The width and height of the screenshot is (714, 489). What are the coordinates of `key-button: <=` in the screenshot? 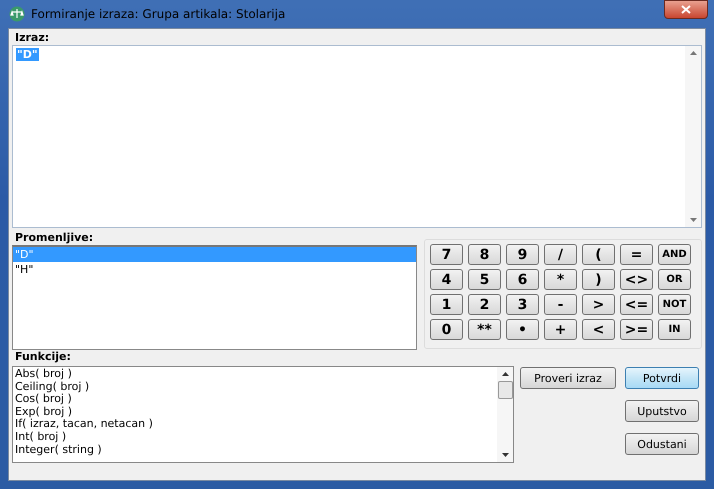 It's located at (636, 304).